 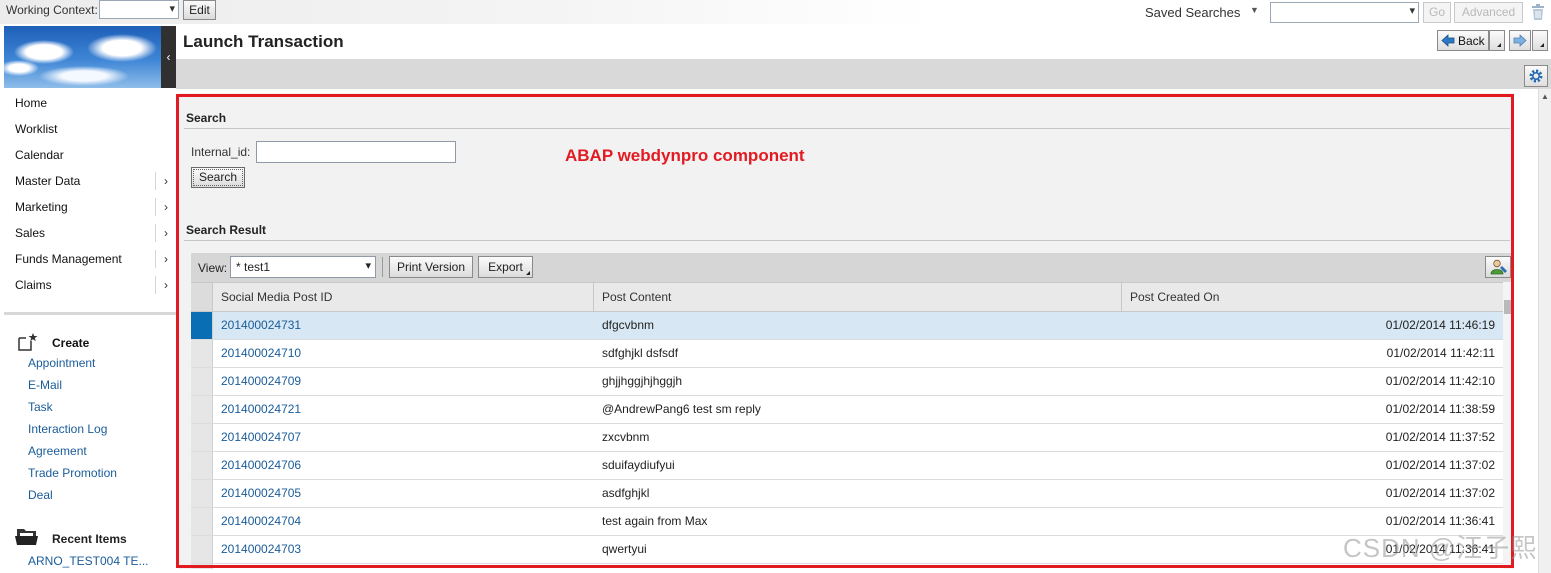 What do you see at coordinates (655, 521) in the screenshot?
I see `post-content-cell: test again from Max` at bounding box center [655, 521].